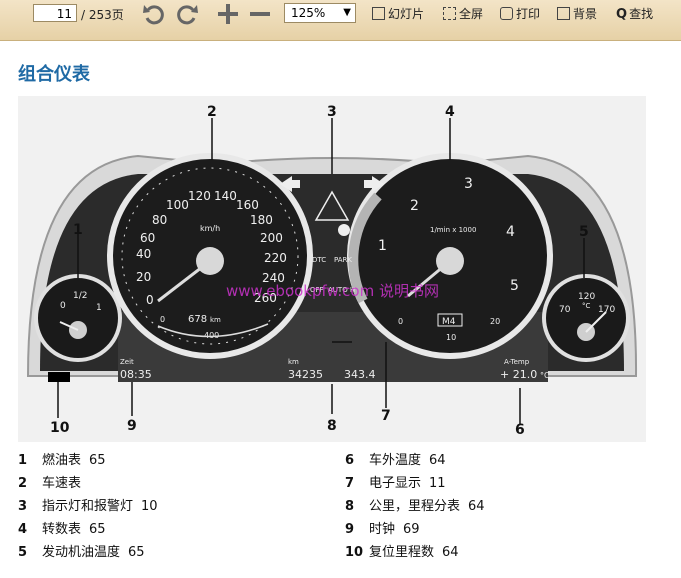 This screenshot has width=681, height=578. I want to click on oil-label-170: 170, so click(606, 310).